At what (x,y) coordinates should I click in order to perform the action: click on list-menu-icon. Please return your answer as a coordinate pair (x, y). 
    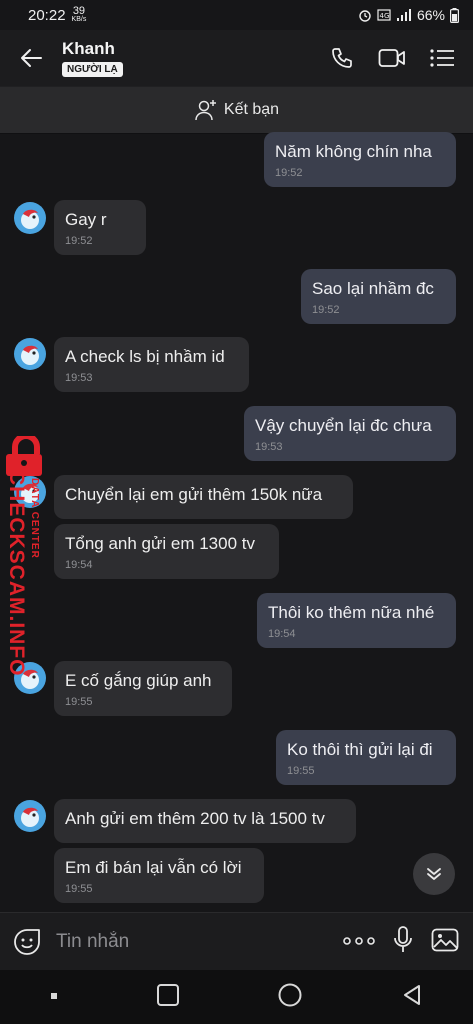
    Looking at the image, I should click on (442, 58).